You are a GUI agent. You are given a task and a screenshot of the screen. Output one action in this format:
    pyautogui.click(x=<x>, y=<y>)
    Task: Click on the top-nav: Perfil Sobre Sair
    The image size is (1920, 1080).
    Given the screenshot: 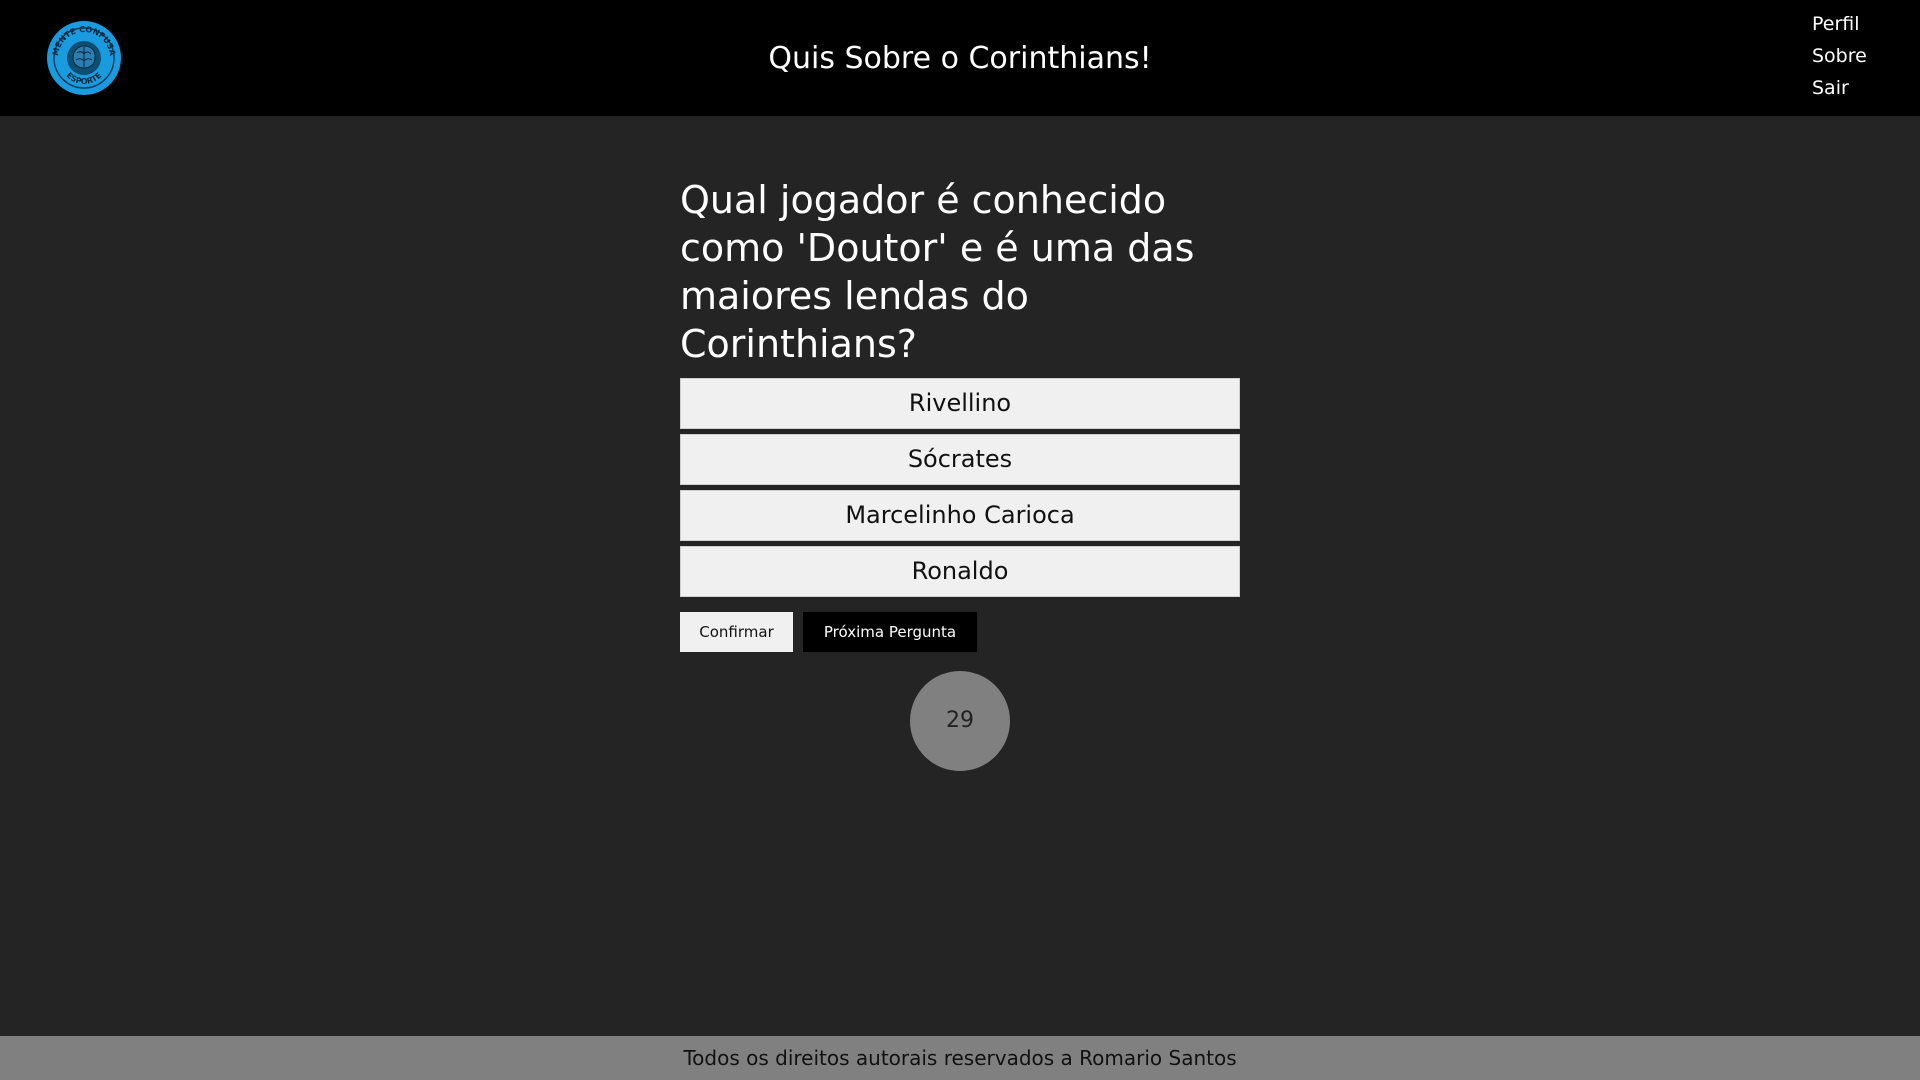 What is the action you would take?
    pyautogui.click(x=1846, y=56)
    